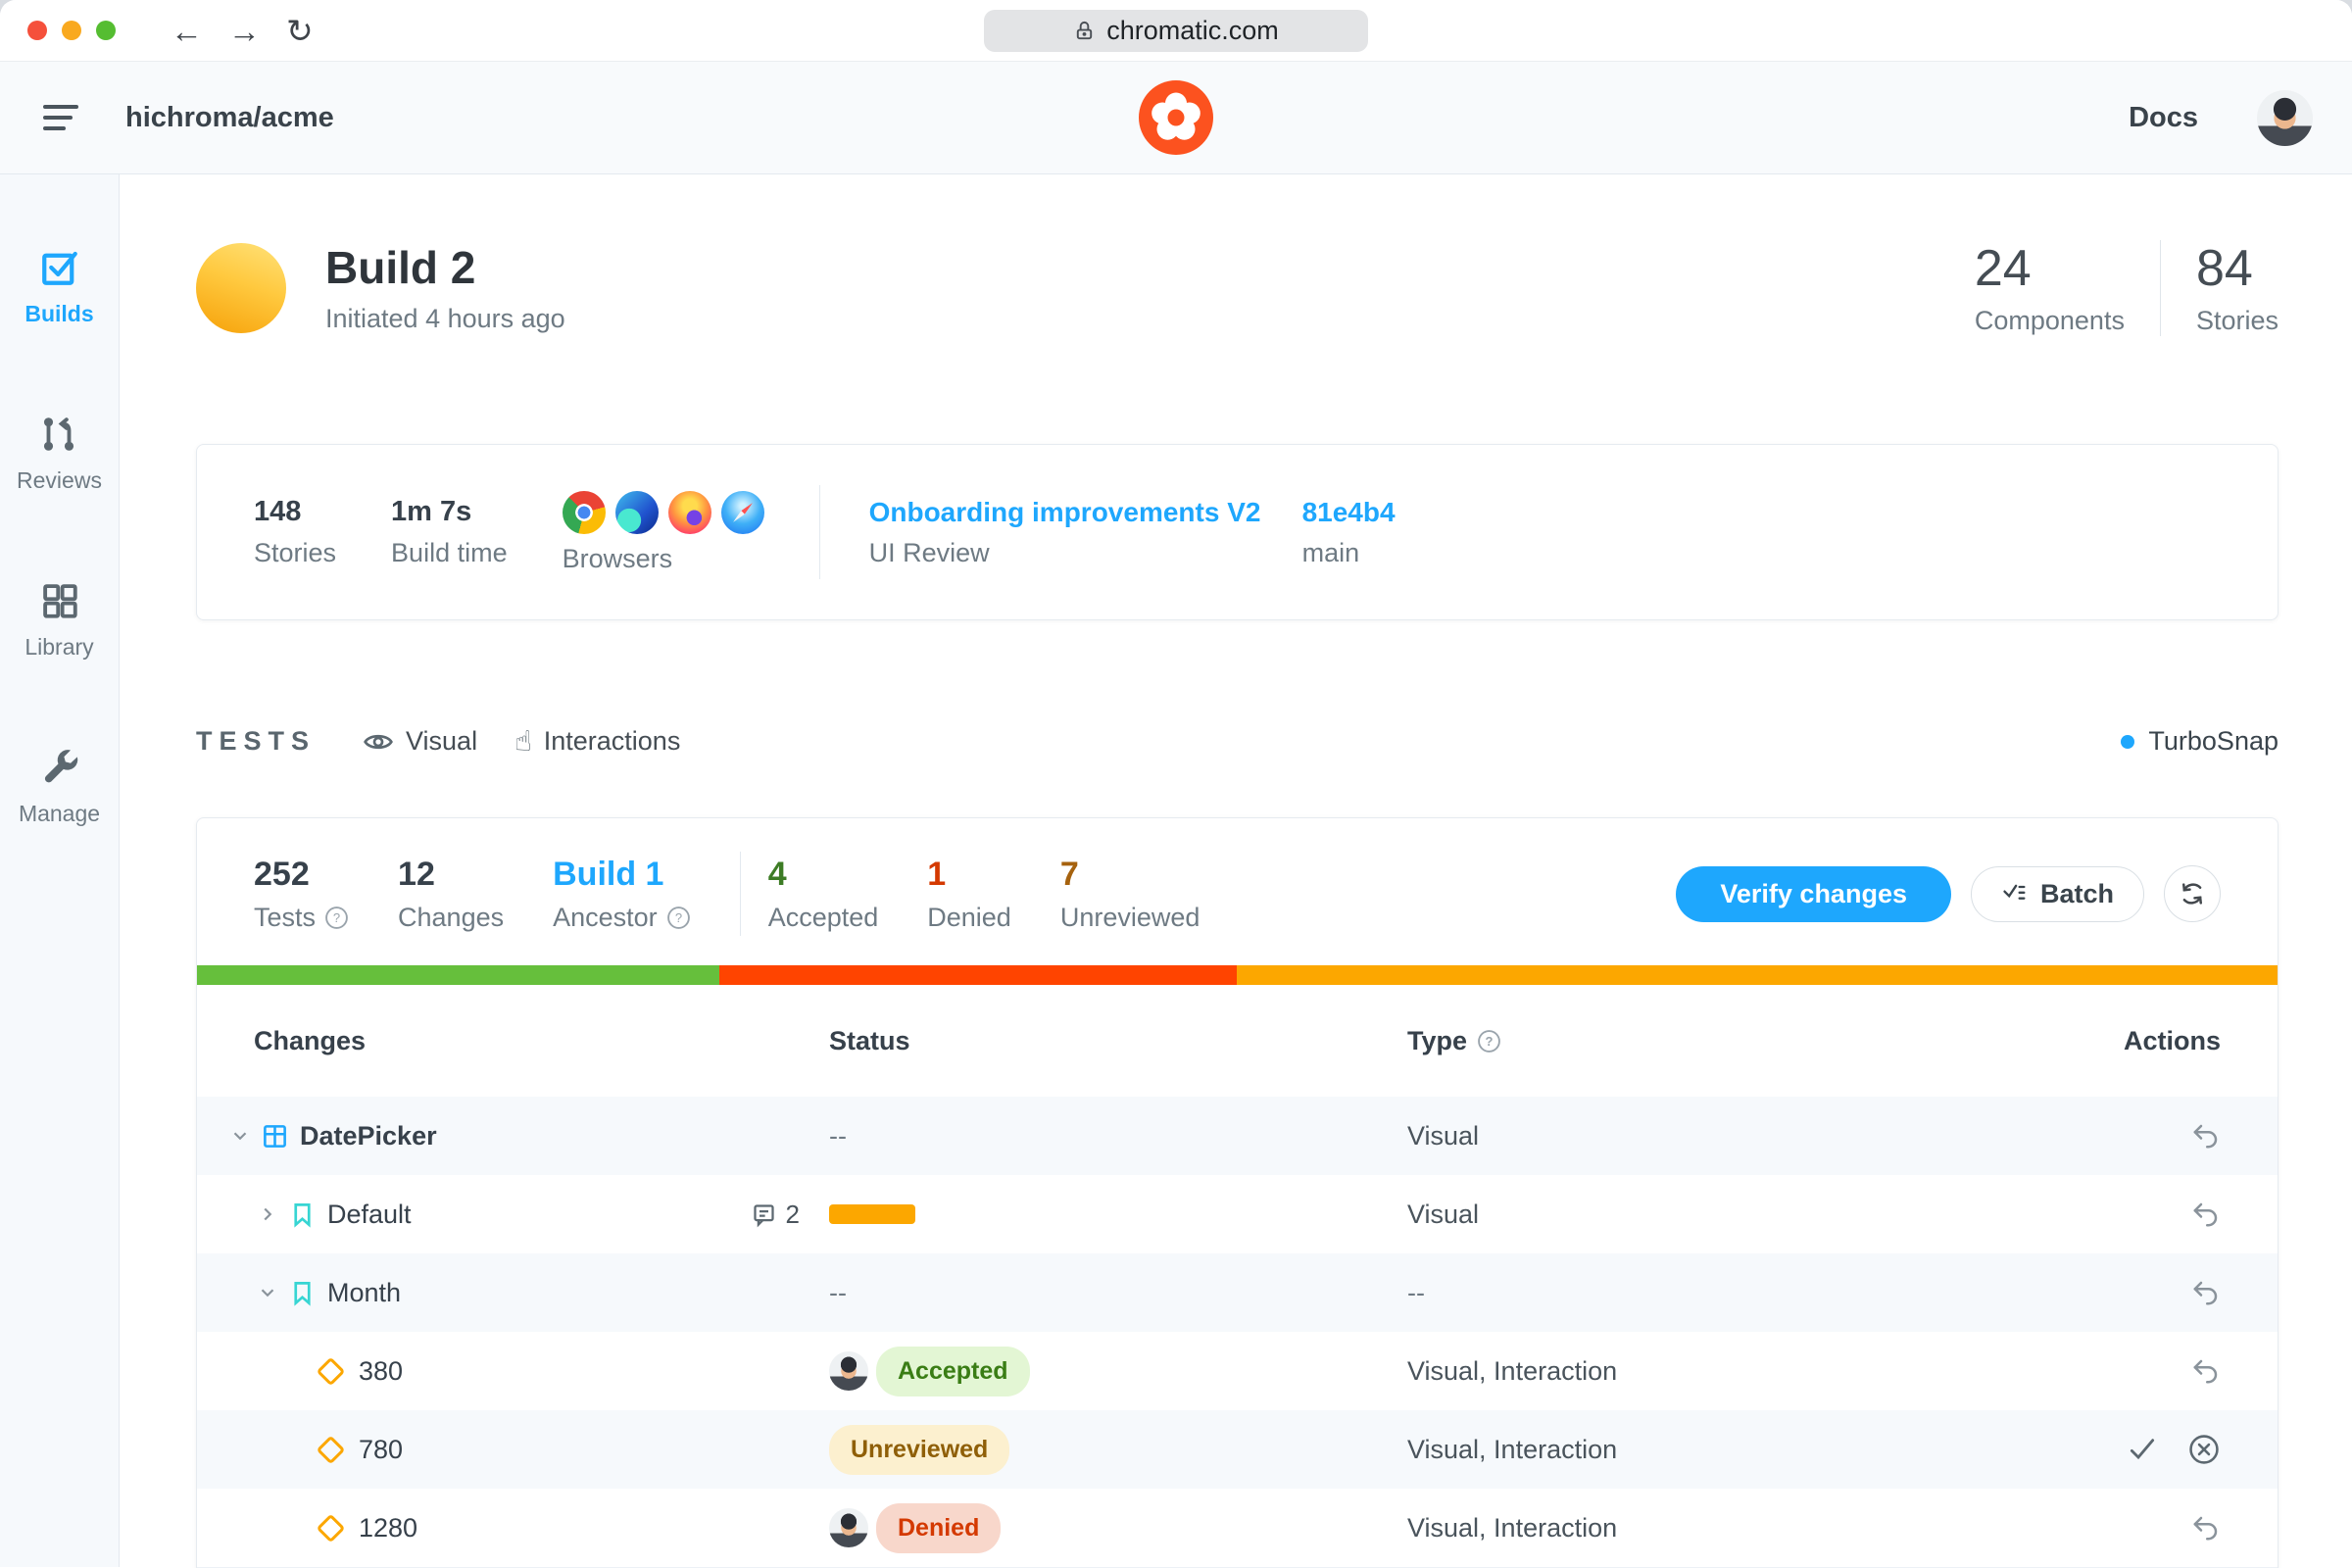  Describe the element at coordinates (969, 893) in the screenshot. I see `denied-count-stat: 1 Denied` at that location.